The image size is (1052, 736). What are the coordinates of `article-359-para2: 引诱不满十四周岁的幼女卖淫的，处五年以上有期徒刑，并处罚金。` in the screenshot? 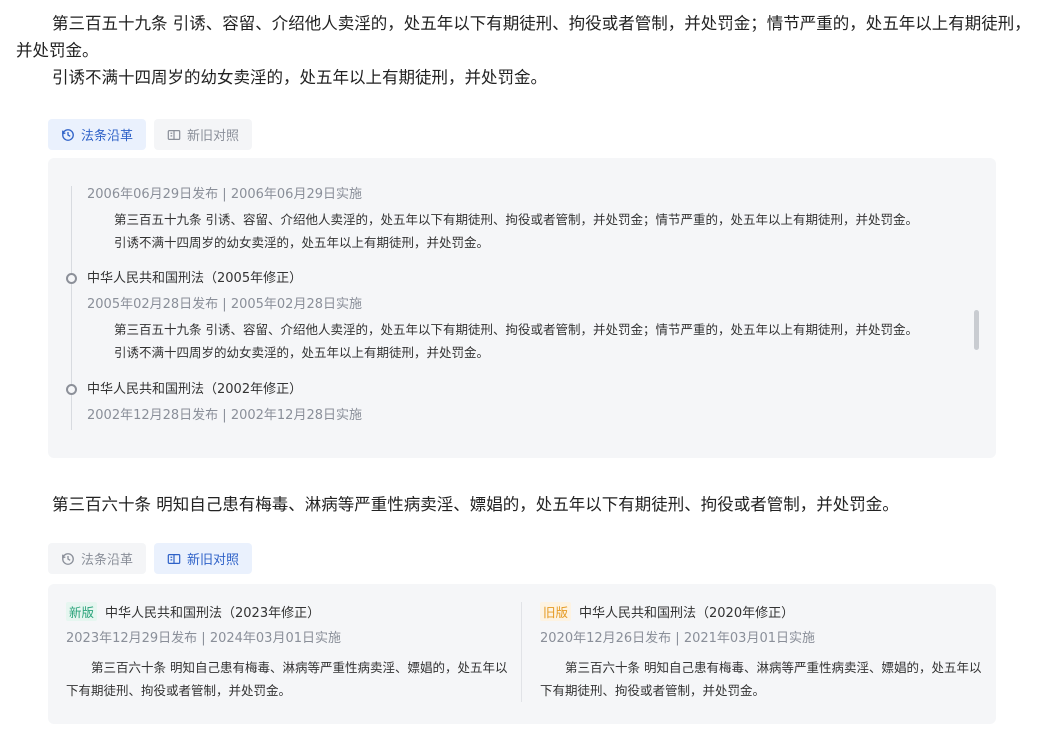 It's located at (299, 77).